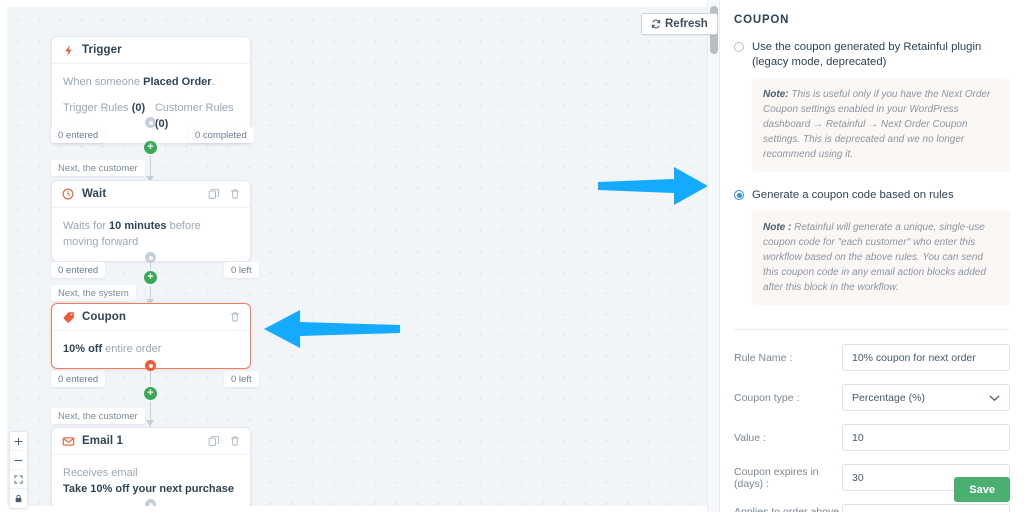  I want to click on trigger-desc-suffix: ., so click(213, 82).